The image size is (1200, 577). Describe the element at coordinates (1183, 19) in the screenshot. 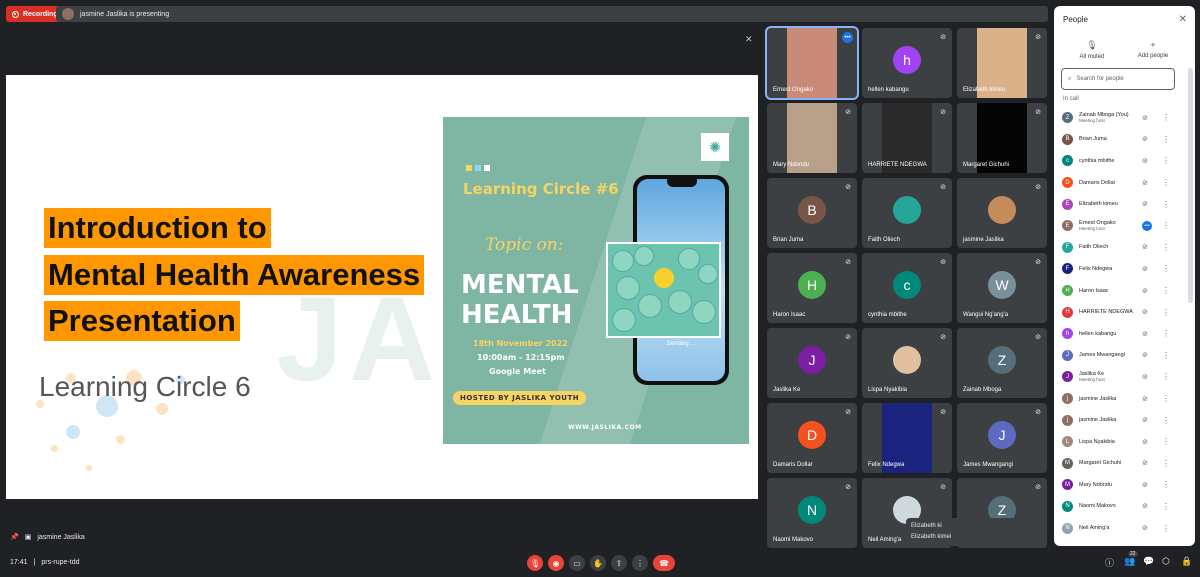

I see `close-icon: ✕` at that location.